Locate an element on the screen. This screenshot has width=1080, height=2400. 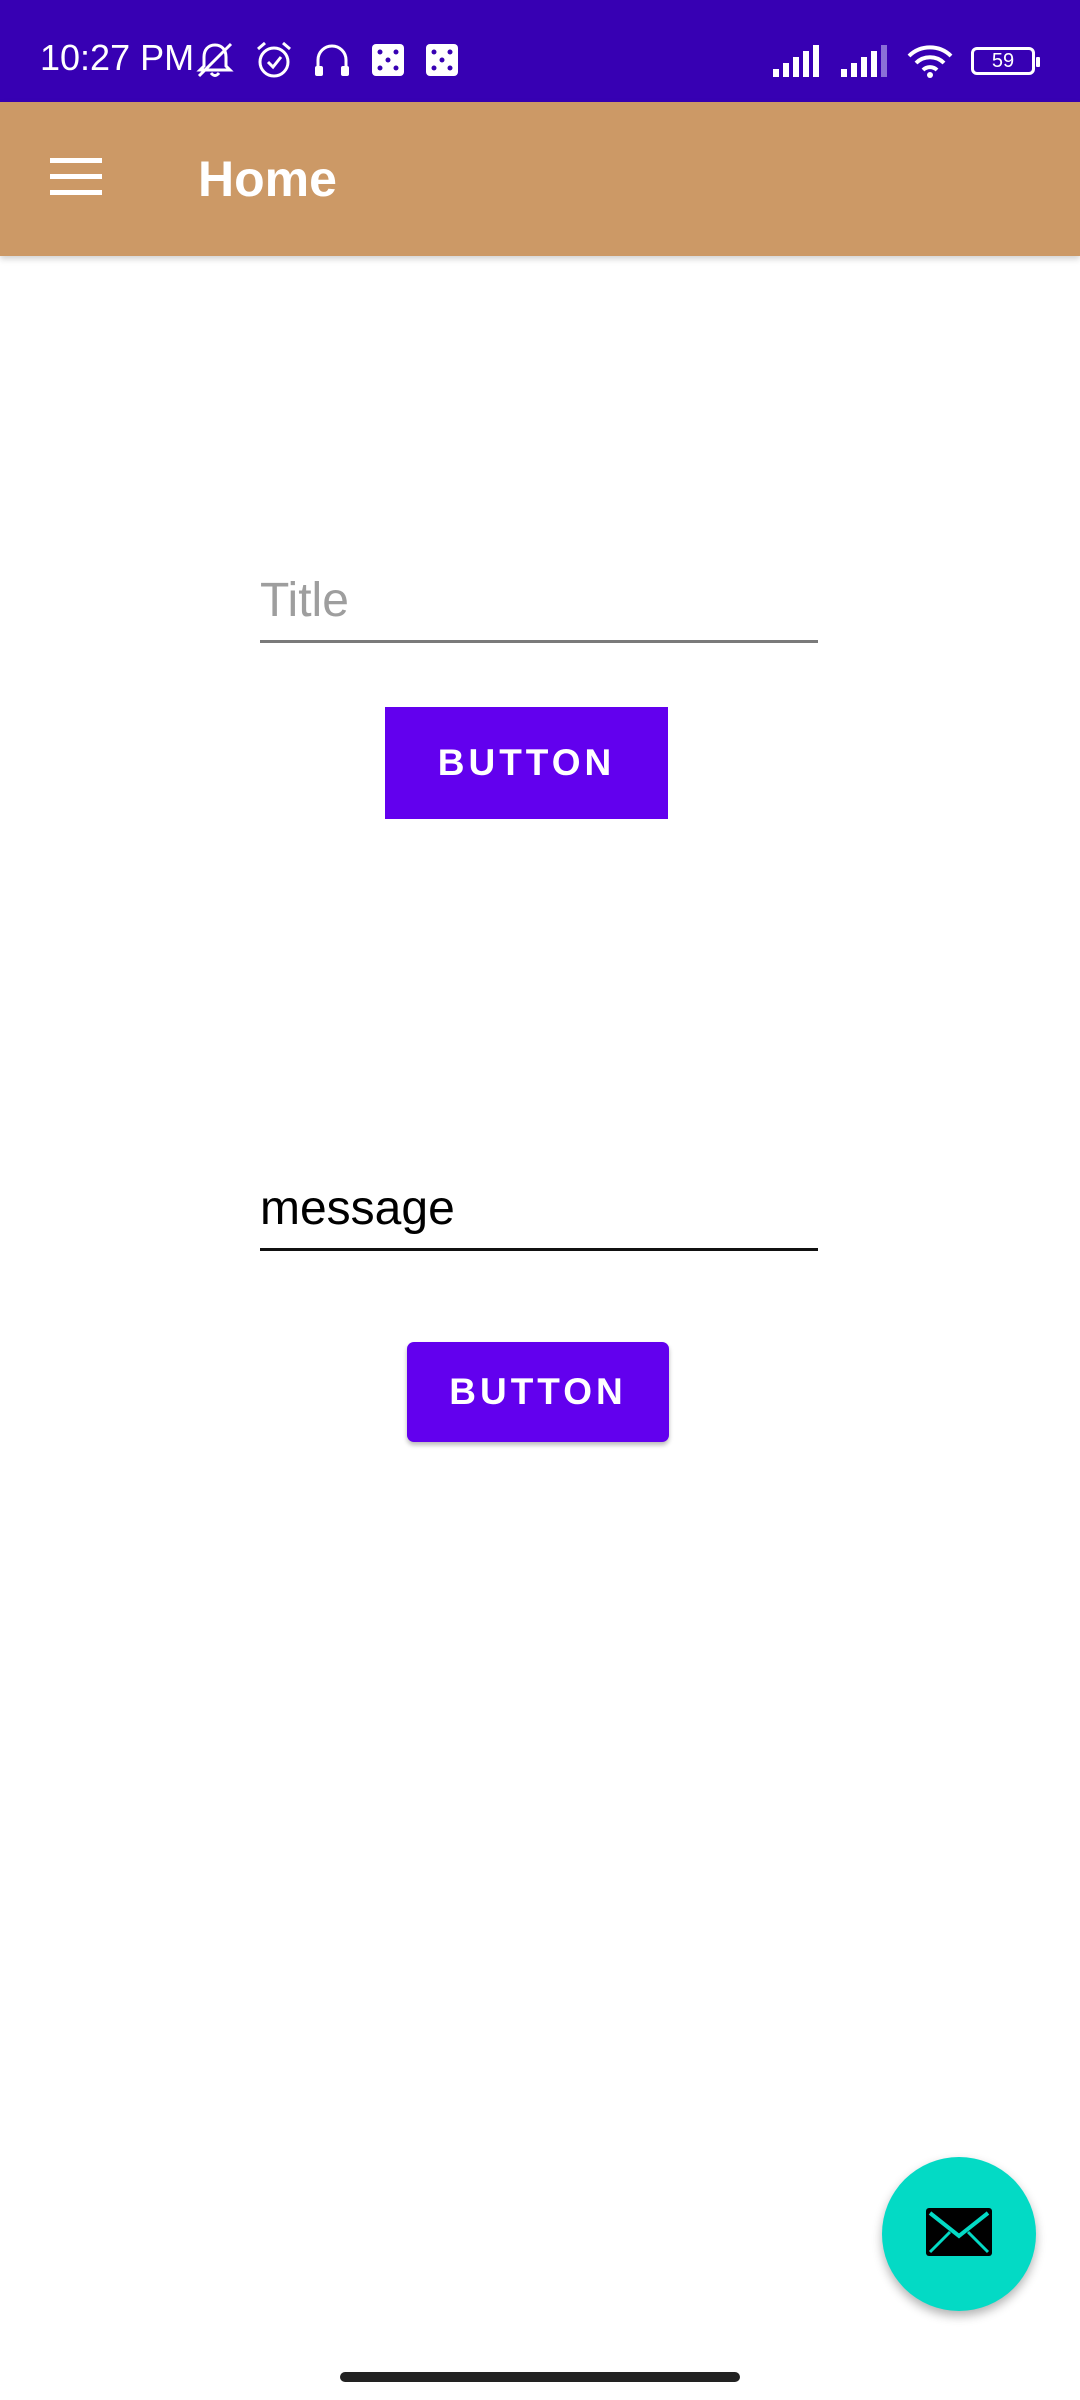
email-icon is located at coordinates (959, 2234).